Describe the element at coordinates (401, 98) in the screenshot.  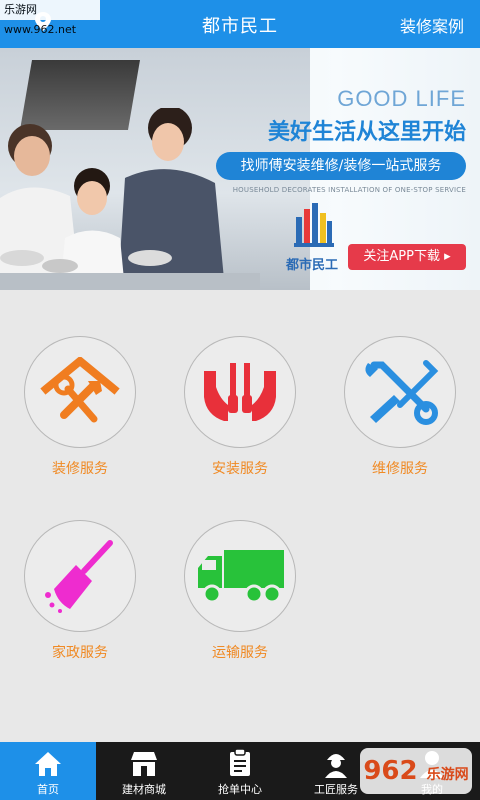
I see `banner-good-life: GOOD LIFE` at that location.